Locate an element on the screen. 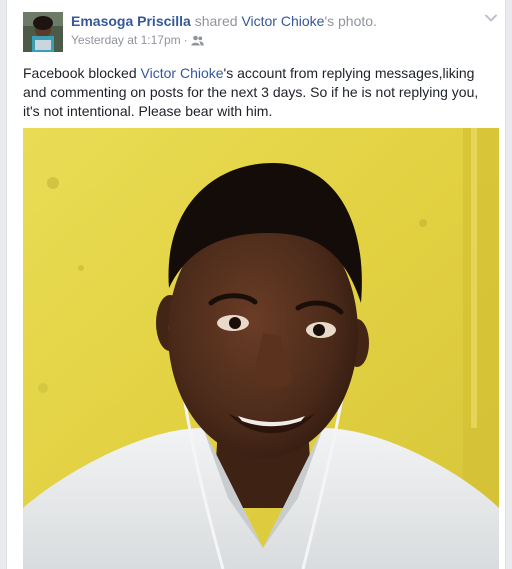 This screenshot has height=569, width=512. post-meta: Yesterday at 1:17pm · is located at coordinates (137, 41).